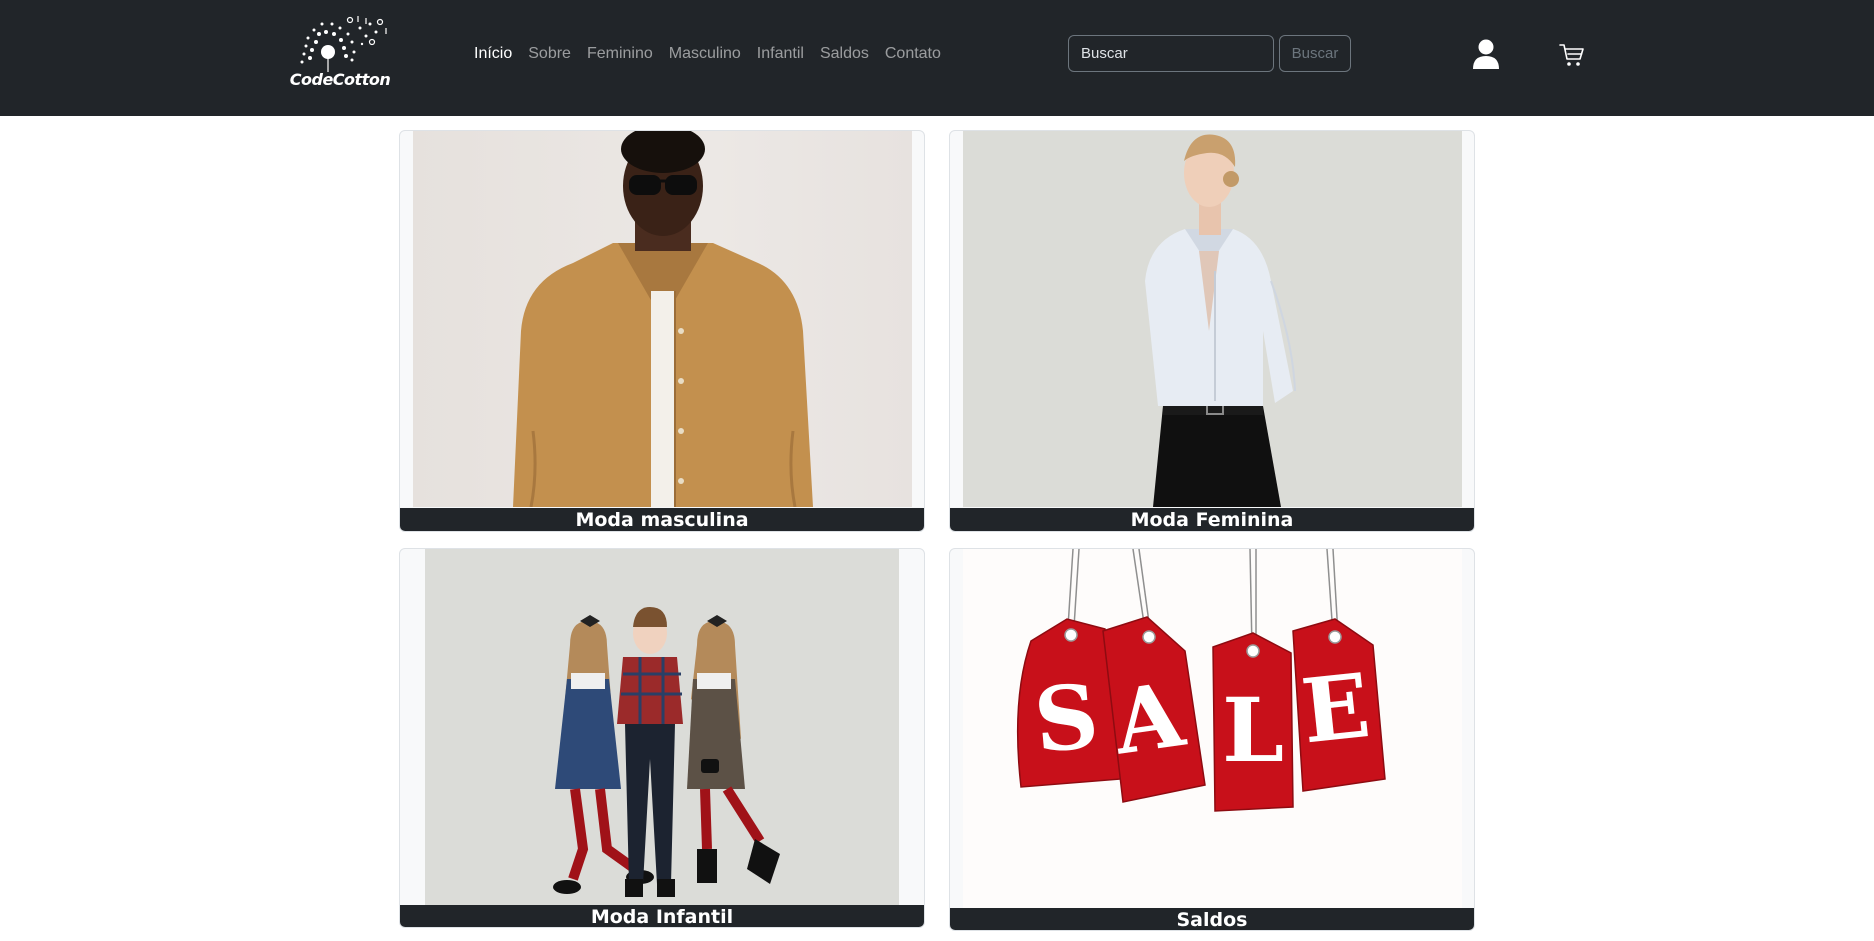 The height and width of the screenshot is (941, 1874). I want to click on sale-tags-illustration: S A L E, so click(1212, 728).